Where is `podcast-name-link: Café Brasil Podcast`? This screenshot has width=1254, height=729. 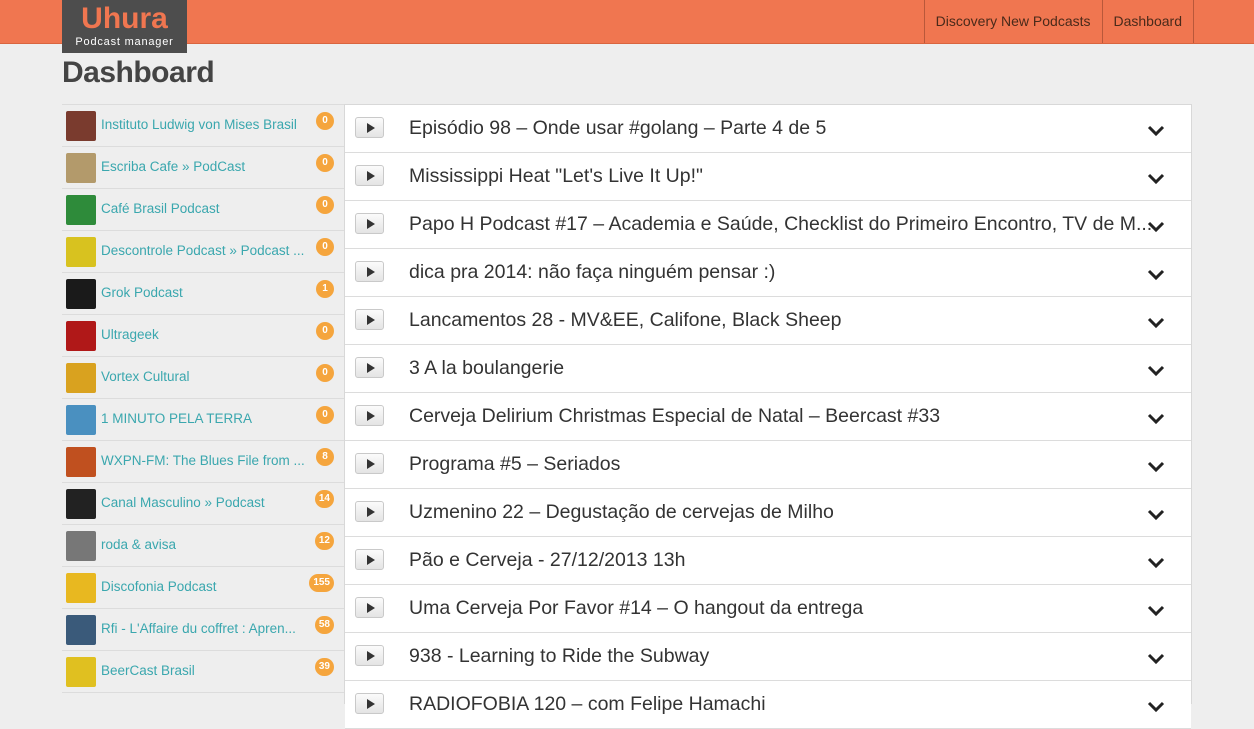
podcast-name-link: Café Brasil Podcast is located at coordinates (206, 208).